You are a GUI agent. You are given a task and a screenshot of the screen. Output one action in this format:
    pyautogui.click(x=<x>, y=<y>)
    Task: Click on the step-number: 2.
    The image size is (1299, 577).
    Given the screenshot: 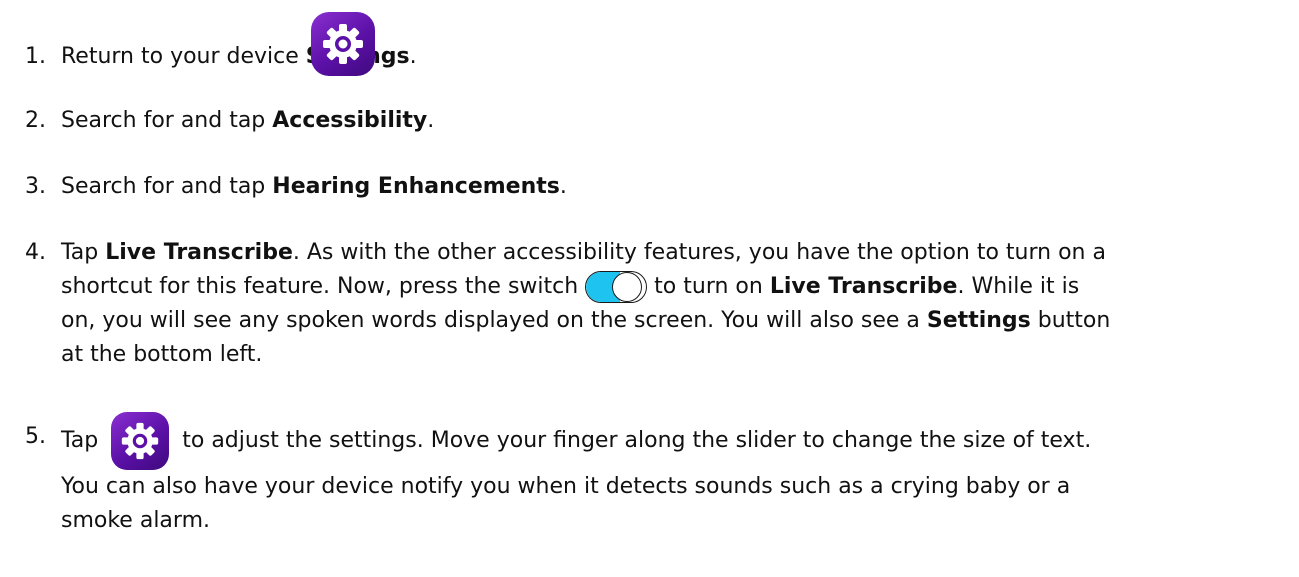 What is the action you would take?
    pyautogui.click(x=35, y=120)
    